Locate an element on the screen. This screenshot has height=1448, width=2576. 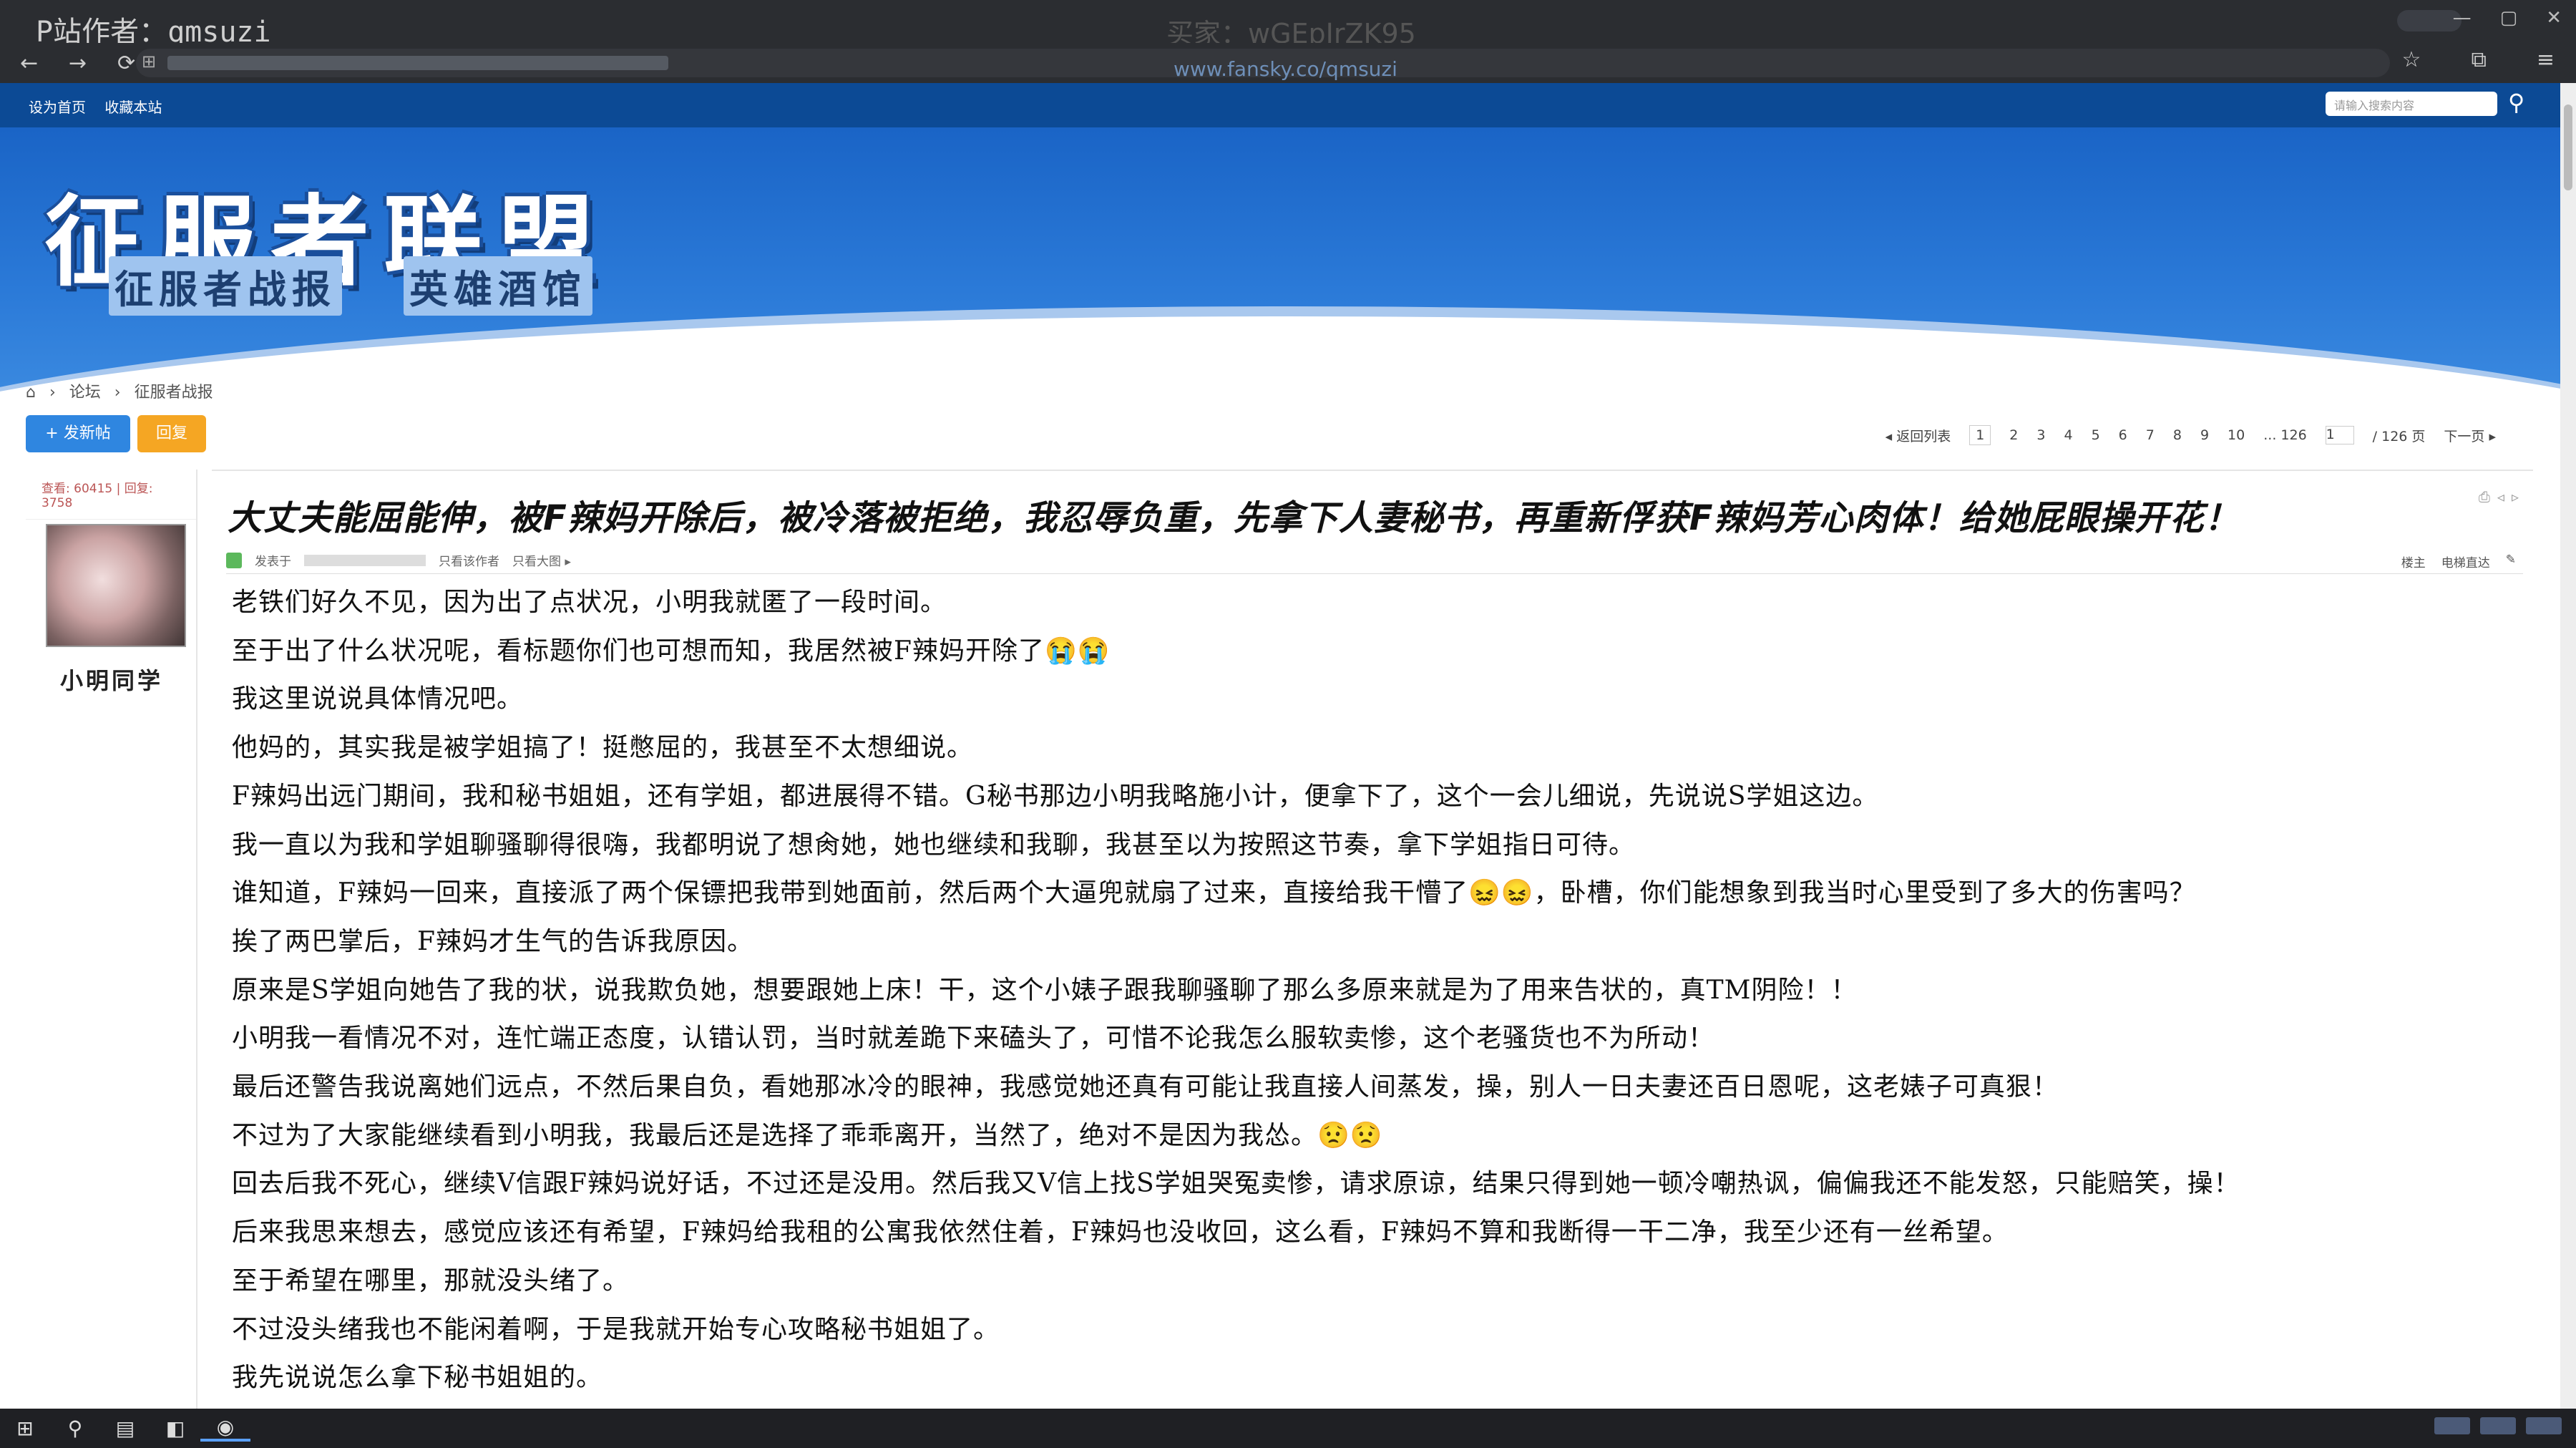
post-tools: ⎙ ◃ ▹ is located at coordinates (2499, 496).